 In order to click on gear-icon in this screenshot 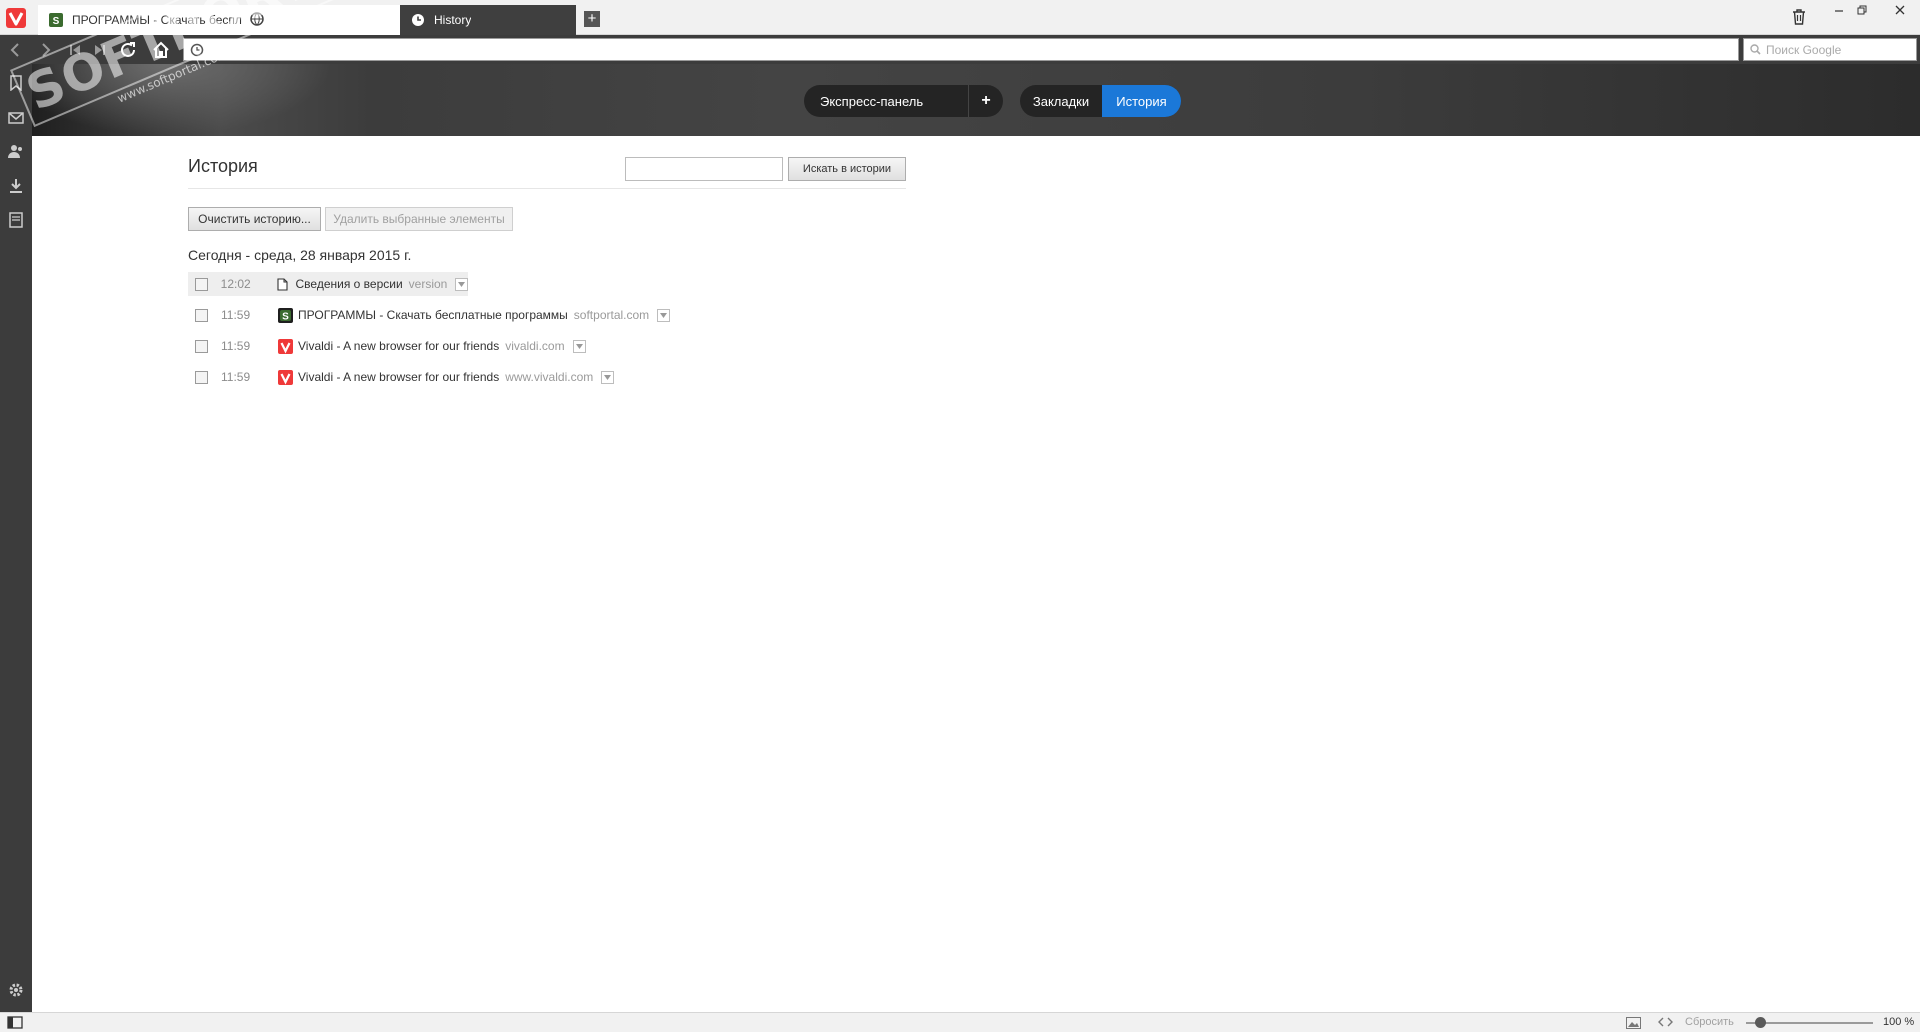, I will do `click(16, 990)`.